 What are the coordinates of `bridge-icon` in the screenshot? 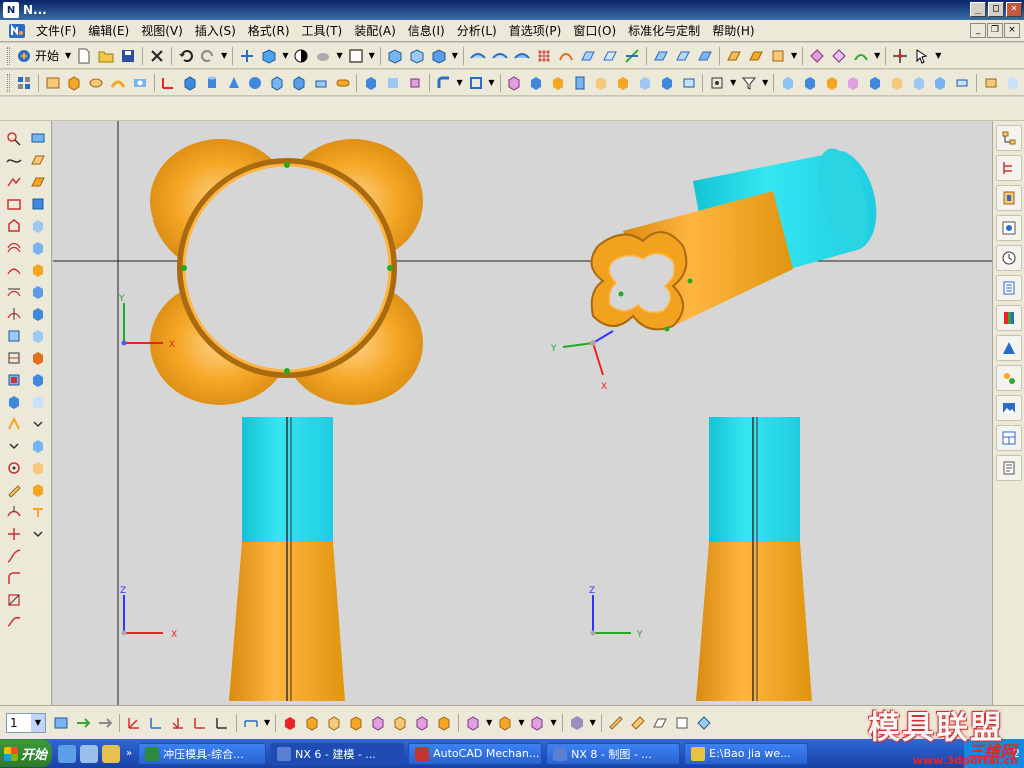 It's located at (705, 56).